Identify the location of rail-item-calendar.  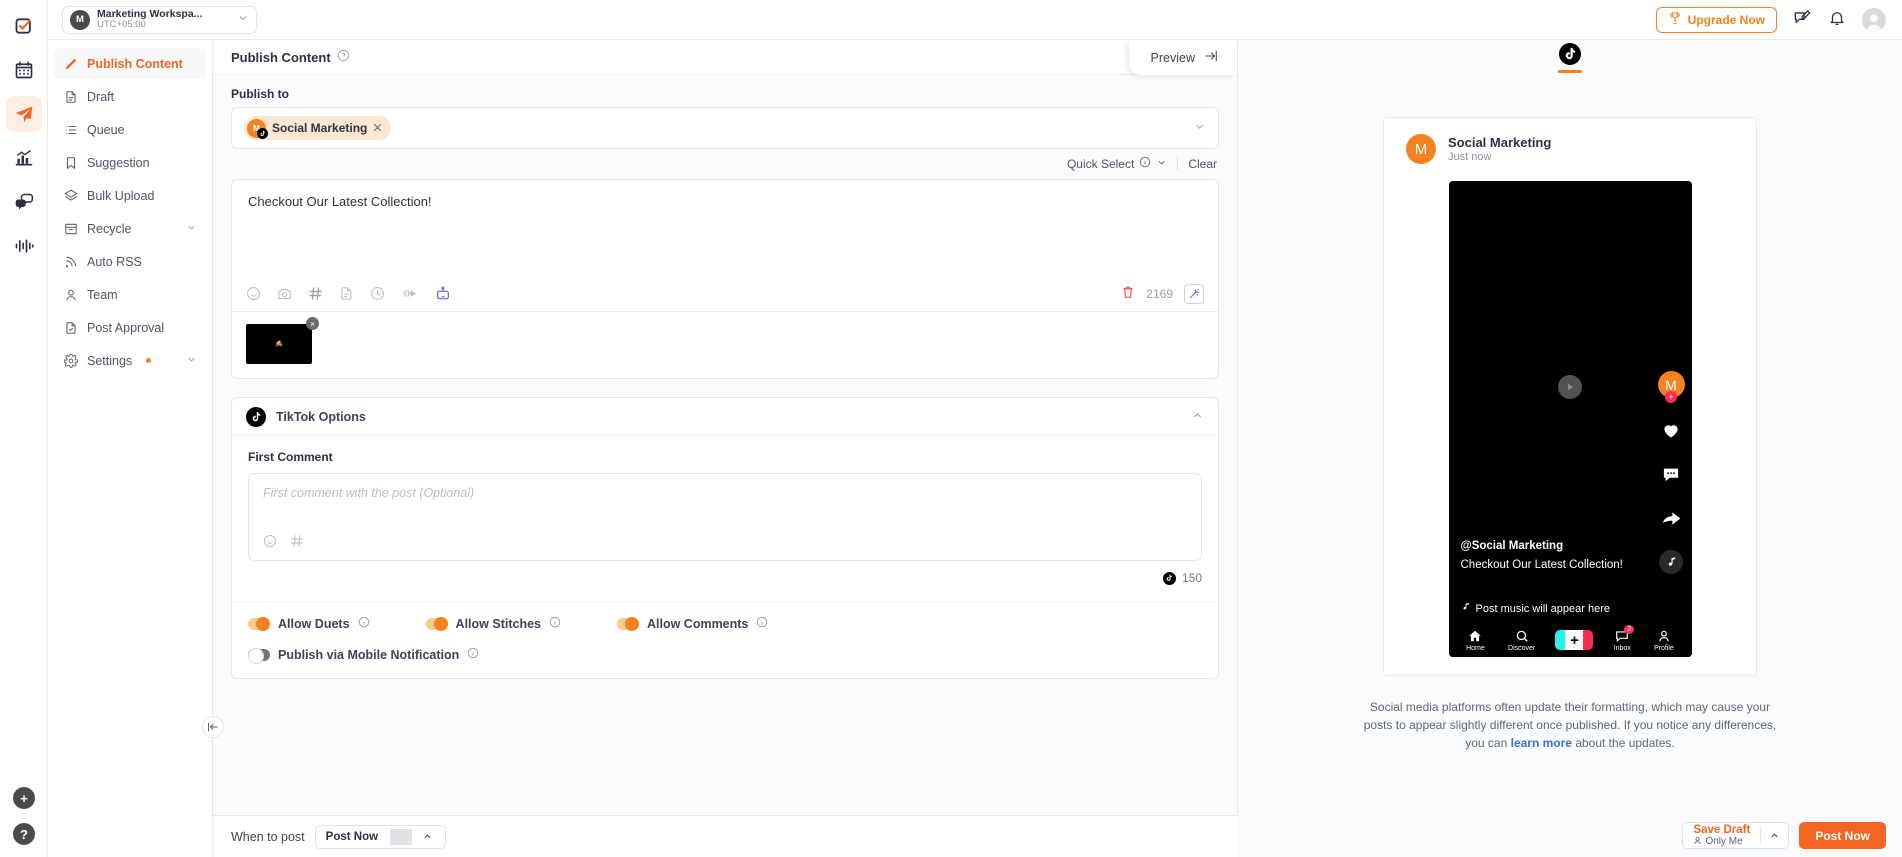
(24, 70).